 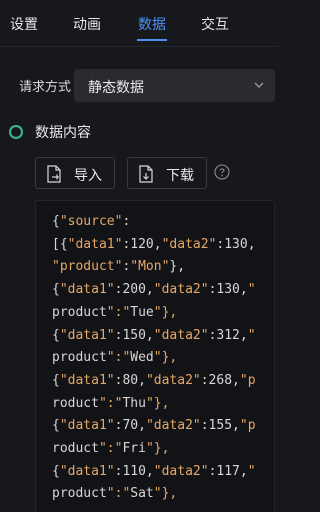 I want to click on tab-bar: 设置 动画 数据 交互, so click(x=139, y=23).